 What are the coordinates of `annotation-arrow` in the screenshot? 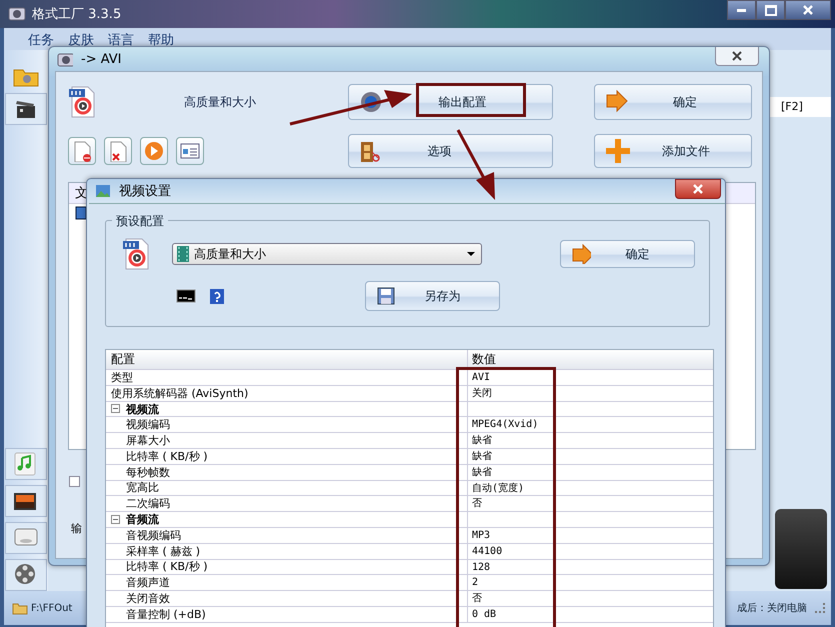 It's located at (475, 164).